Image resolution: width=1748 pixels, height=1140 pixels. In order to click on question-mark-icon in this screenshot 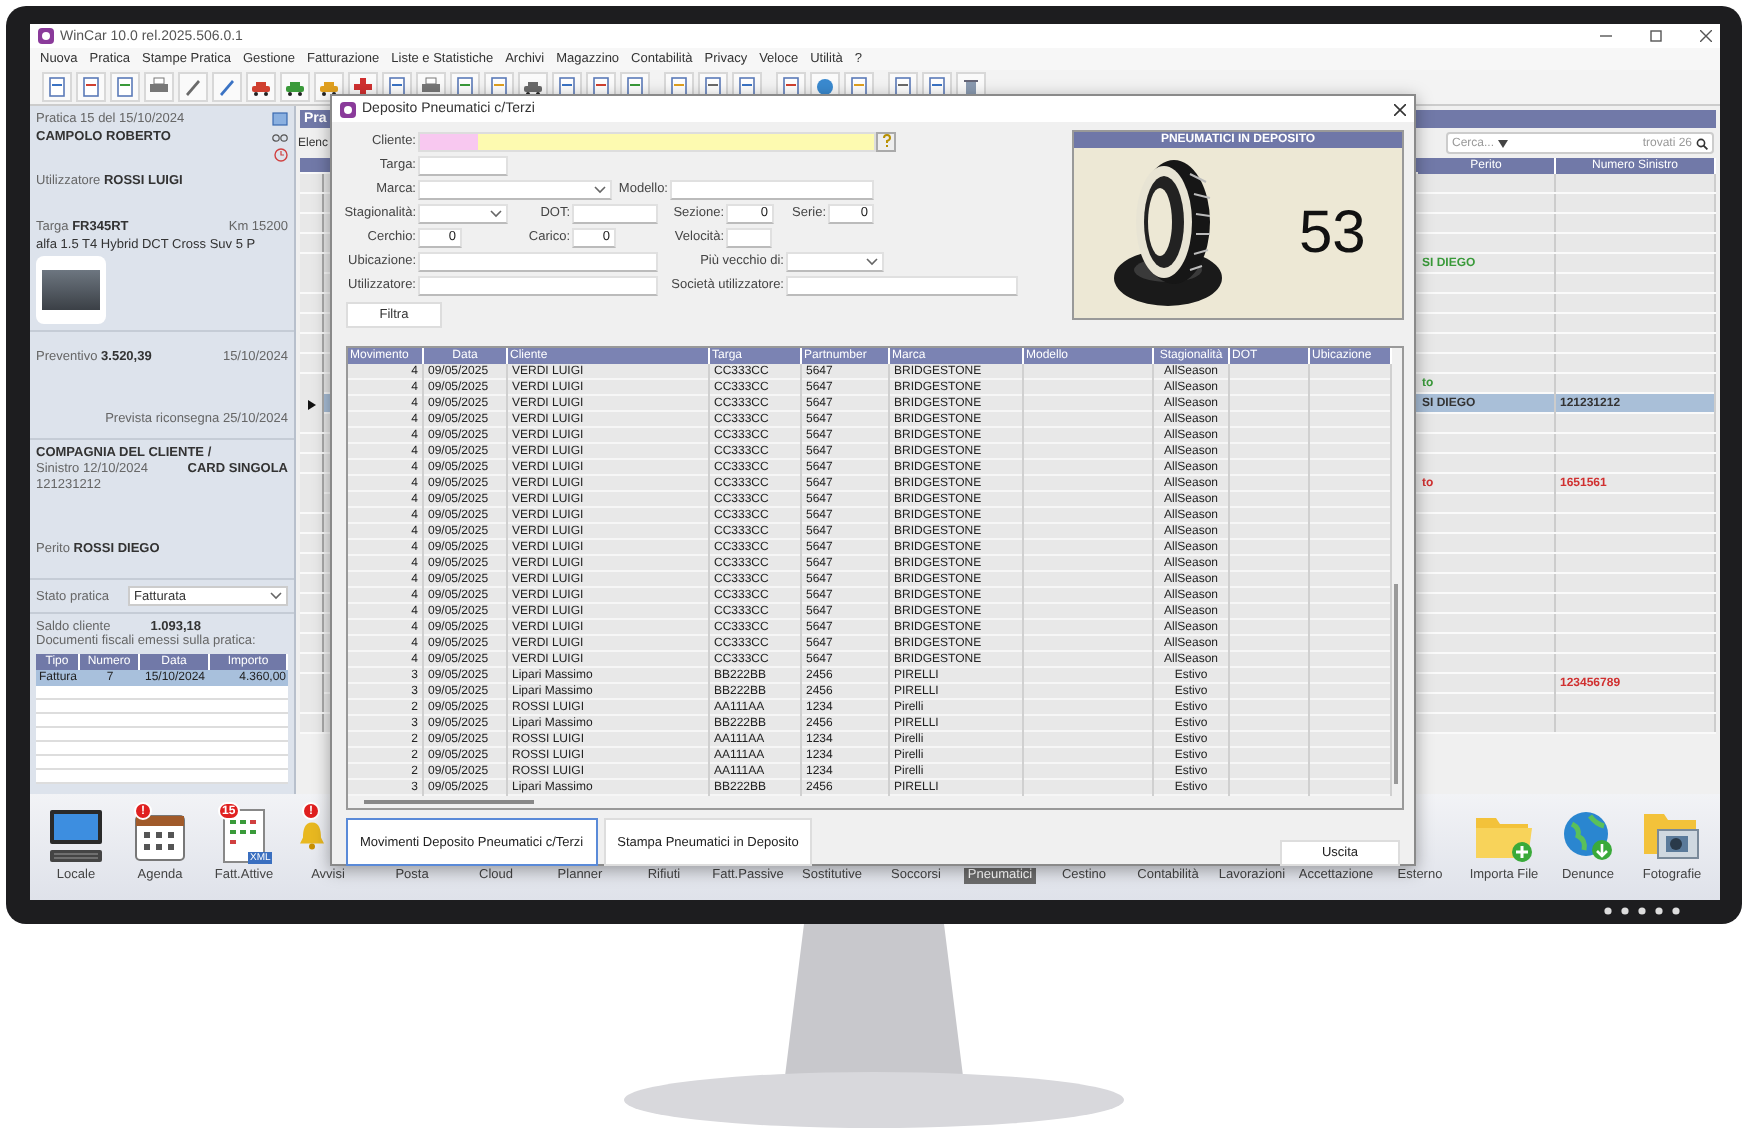, I will do `click(886, 141)`.